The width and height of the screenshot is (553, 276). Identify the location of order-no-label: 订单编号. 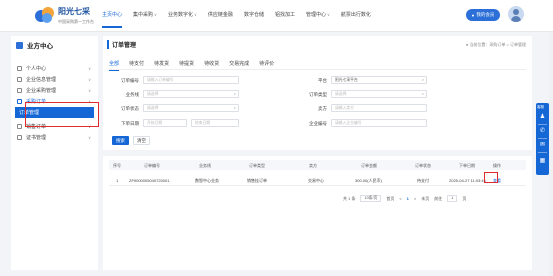
(130, 80).